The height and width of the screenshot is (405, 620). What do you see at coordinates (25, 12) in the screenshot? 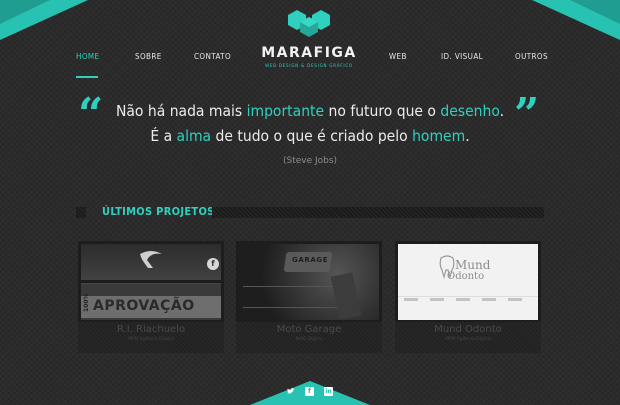
I see `corner-decoration-left-inner` at bounding box center [25, 12].